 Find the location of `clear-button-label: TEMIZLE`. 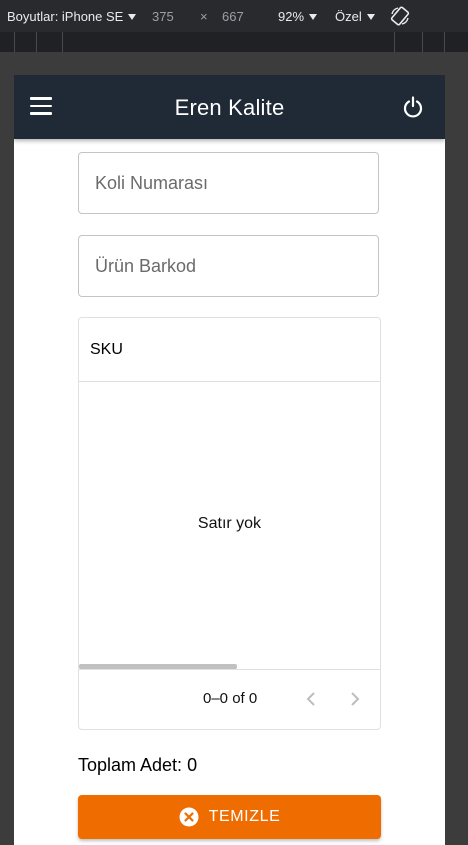

clear-button-label: TEMIZLE is located at coordinates (244, 816).